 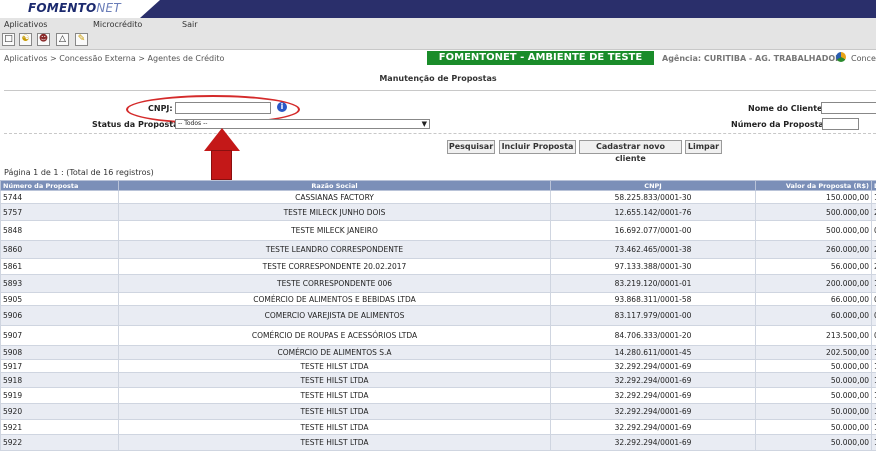 What do you see at coordinates (59, 442) in the screenshot?
I see `cell-numero: 5922` at bounding box center [59, 442].